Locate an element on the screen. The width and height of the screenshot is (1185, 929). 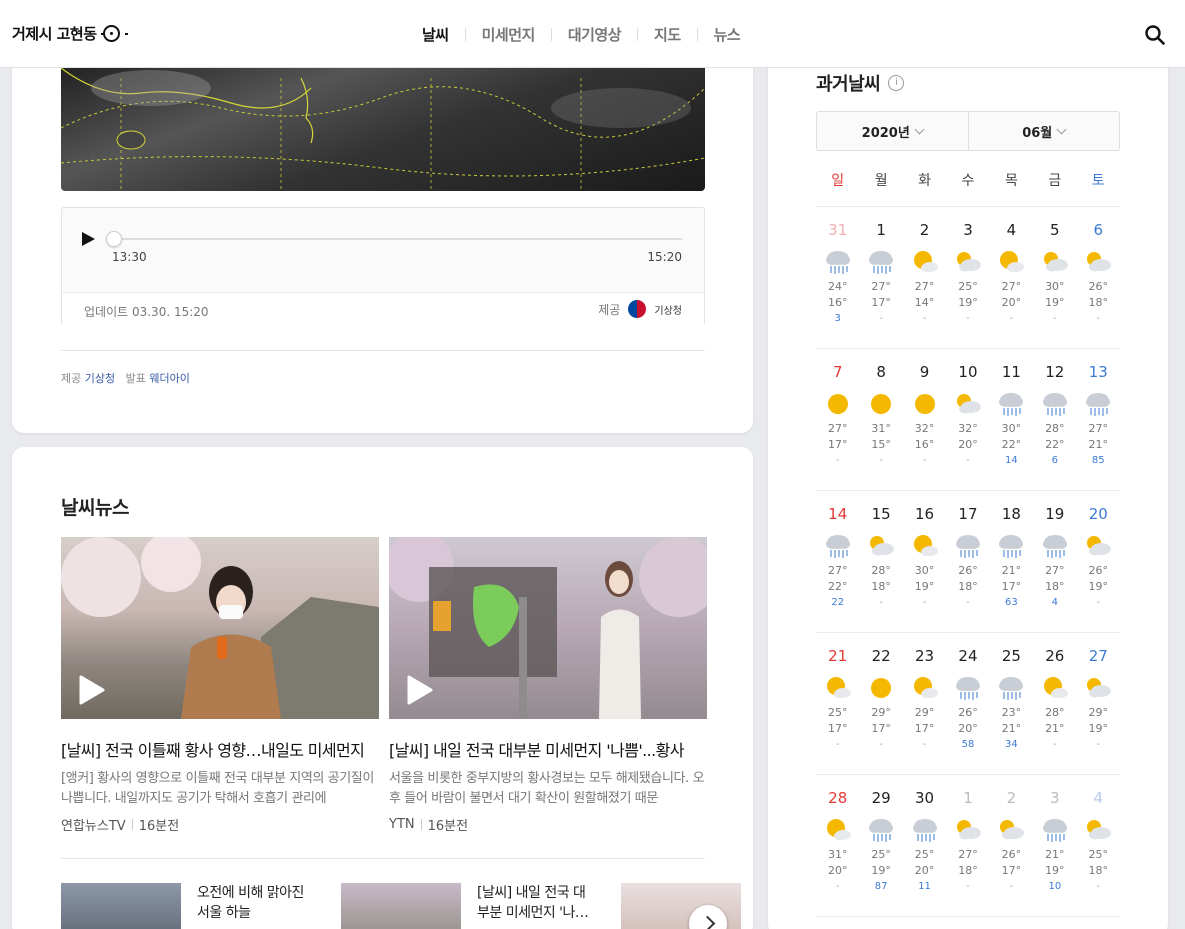
calendar-day: 3 25° 19° - is located at coordinates (967, 277).